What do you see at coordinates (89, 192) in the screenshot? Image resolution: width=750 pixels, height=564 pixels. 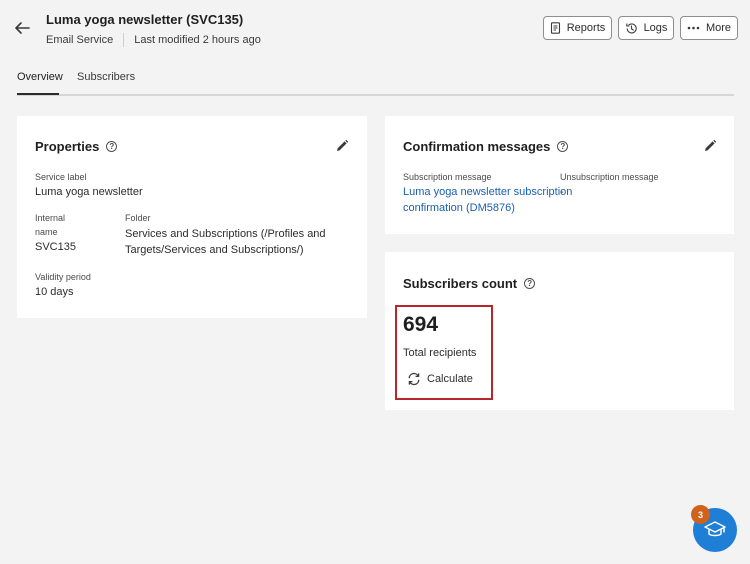 I see `service-label-value: Luma yoga newsletter` at bounding box center [89, 192].